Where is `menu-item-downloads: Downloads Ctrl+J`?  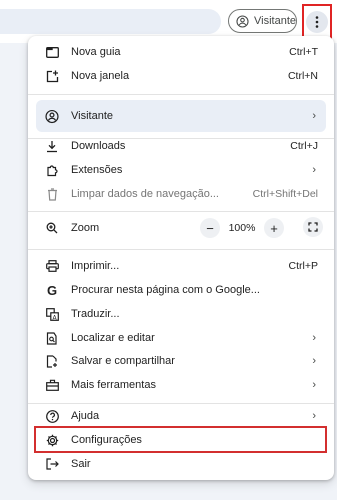
menu-item-downloads: Downloads Ctrl+J is located at coordinates (181, 146).